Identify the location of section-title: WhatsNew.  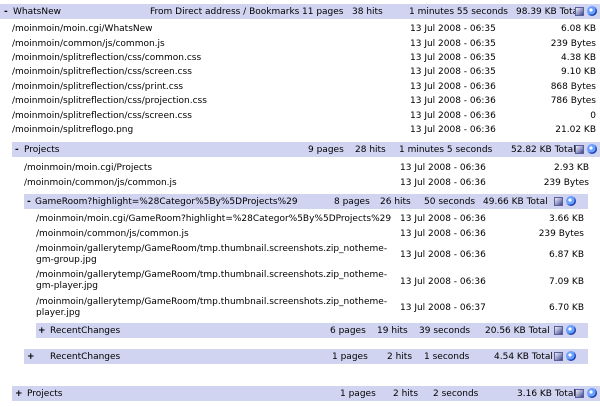
(37, 12).